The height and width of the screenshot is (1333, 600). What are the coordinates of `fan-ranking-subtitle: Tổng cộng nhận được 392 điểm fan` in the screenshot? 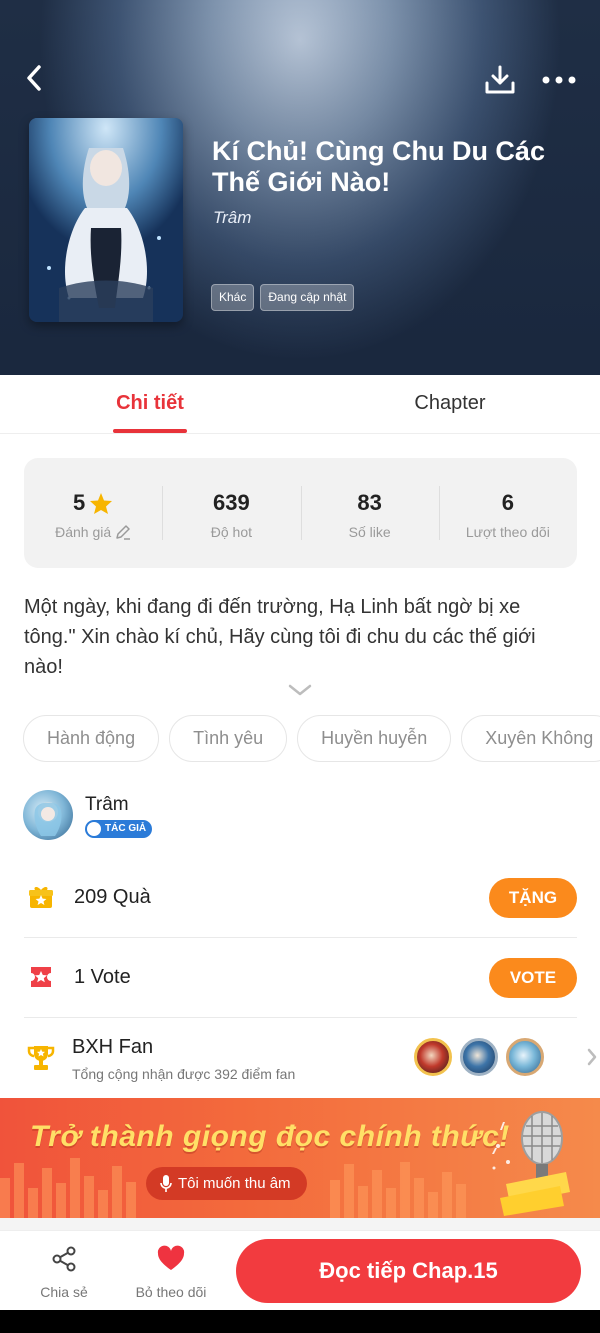 It's located at (184, 1074).